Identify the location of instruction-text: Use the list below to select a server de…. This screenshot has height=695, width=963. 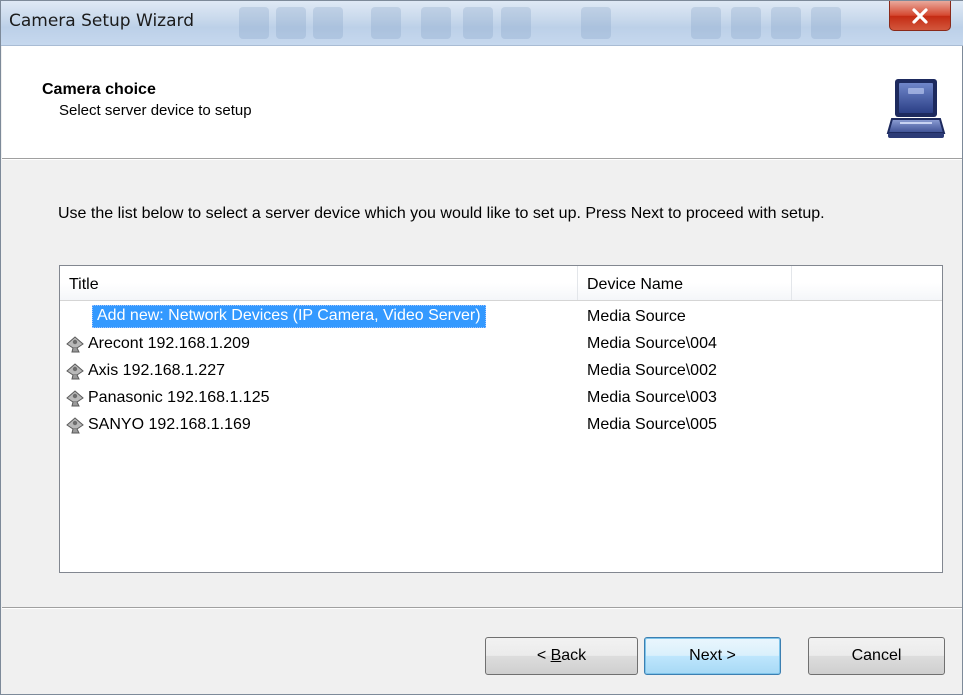
(441, 213).